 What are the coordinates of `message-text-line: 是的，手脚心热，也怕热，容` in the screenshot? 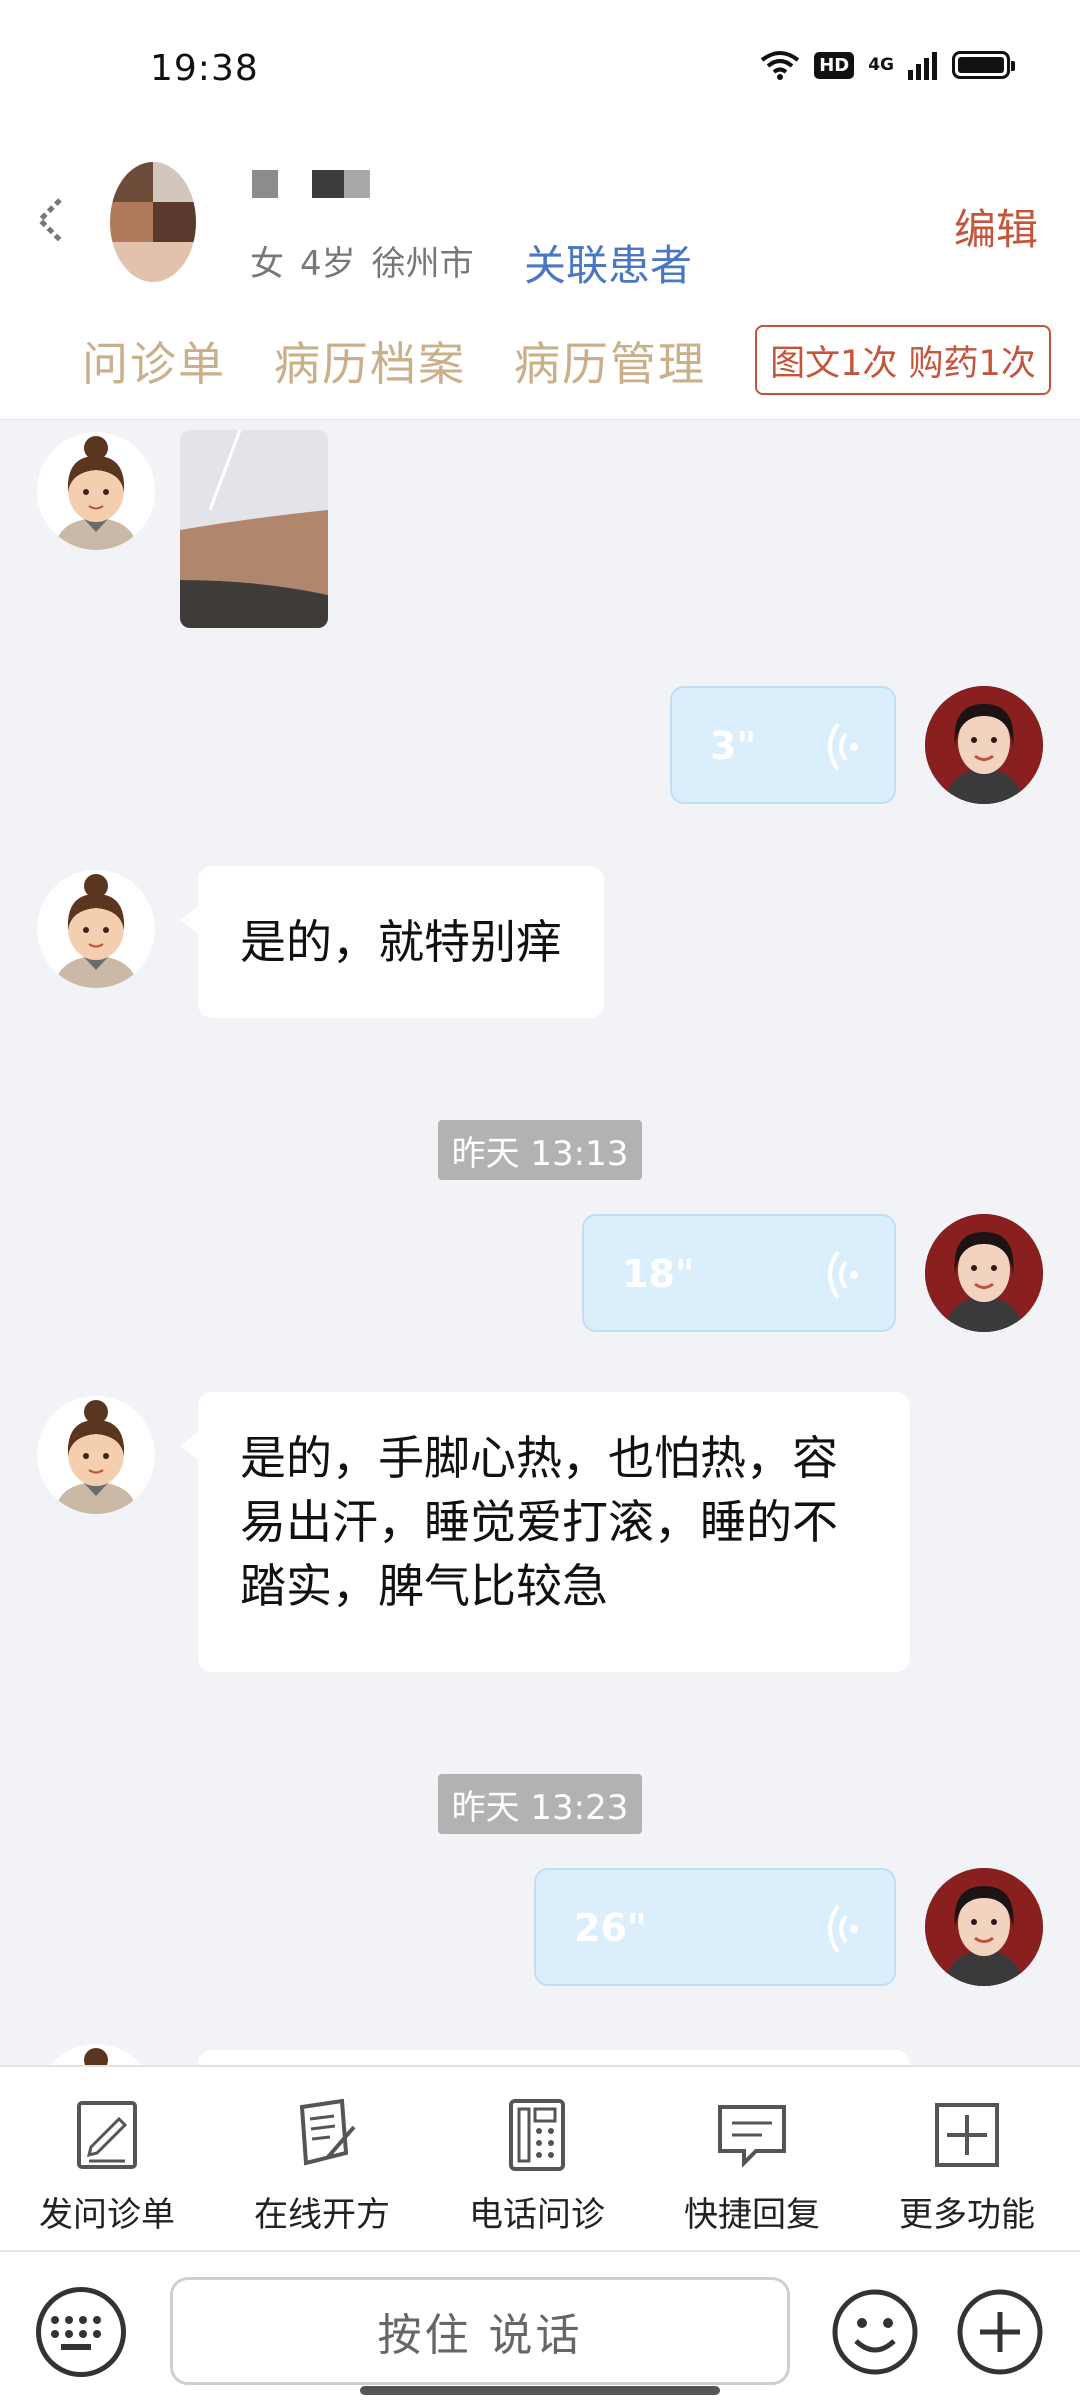 It's located at (539, 1458).